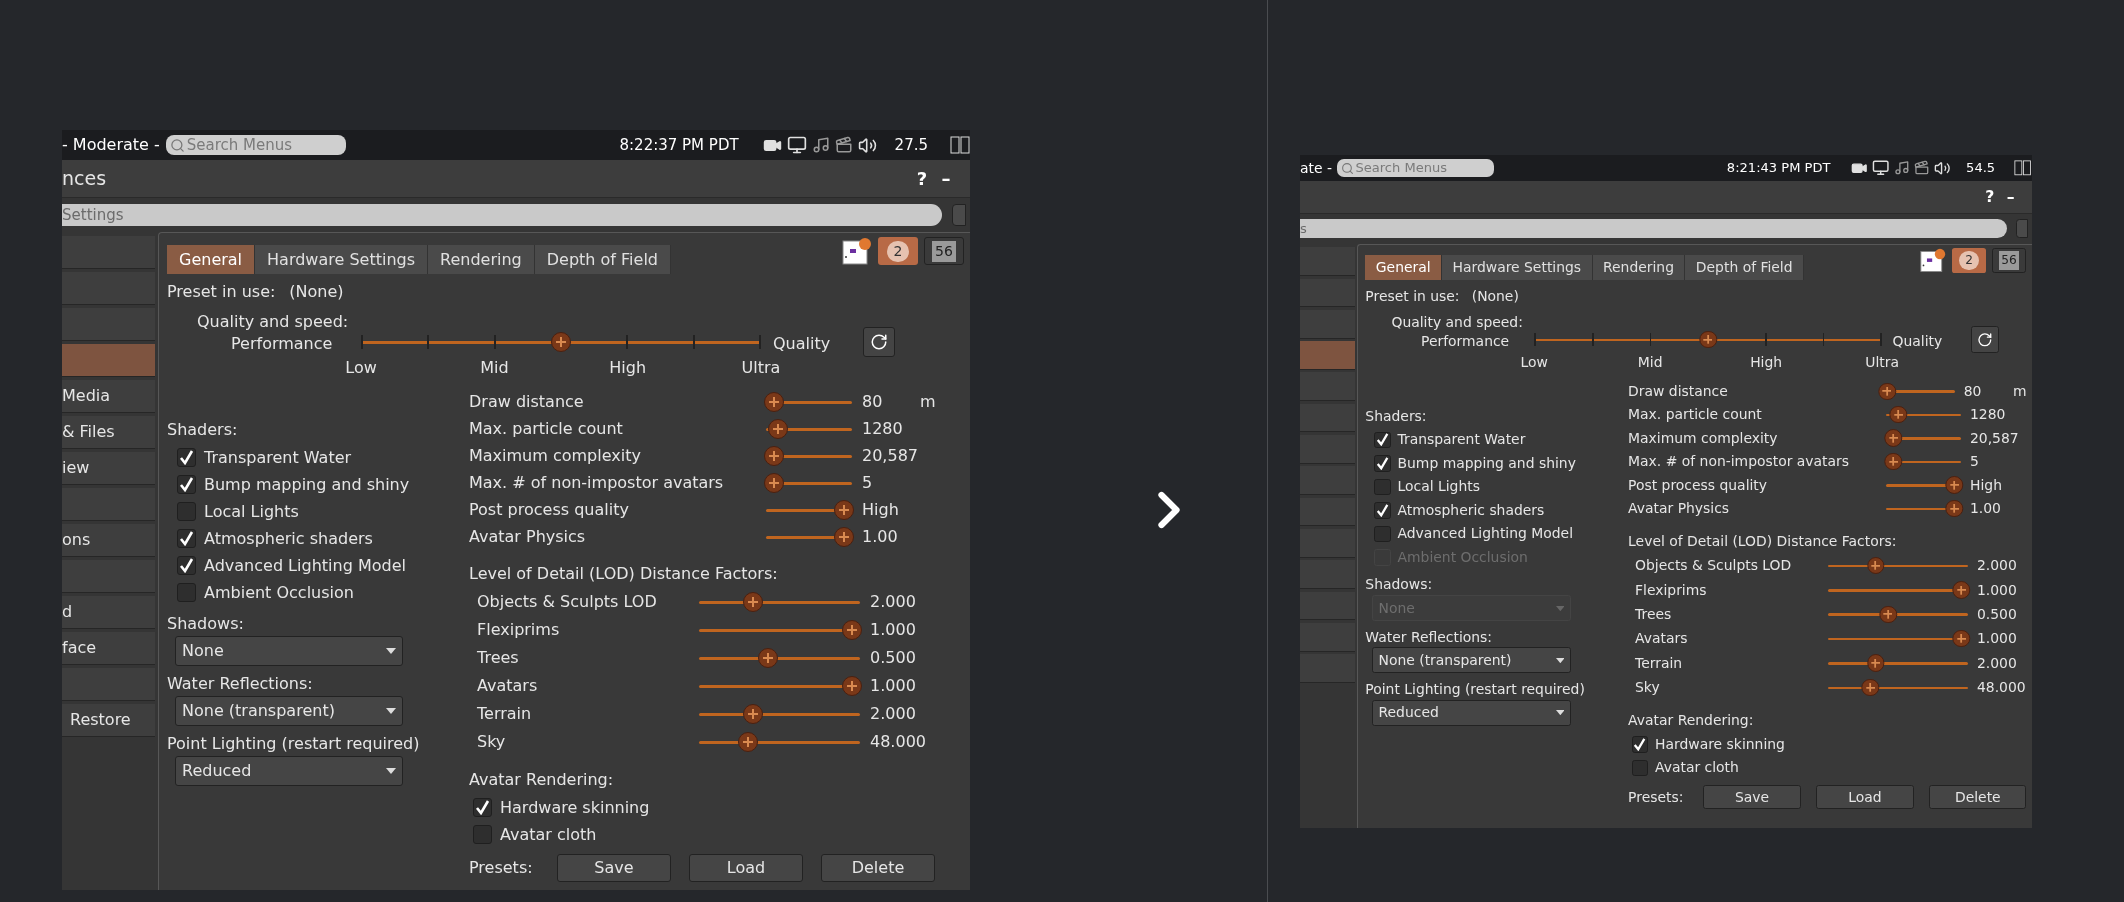 The width and height of the screenshot is (2124, 902). I want to click on sidebar-item: Restore, so click(108, 720).